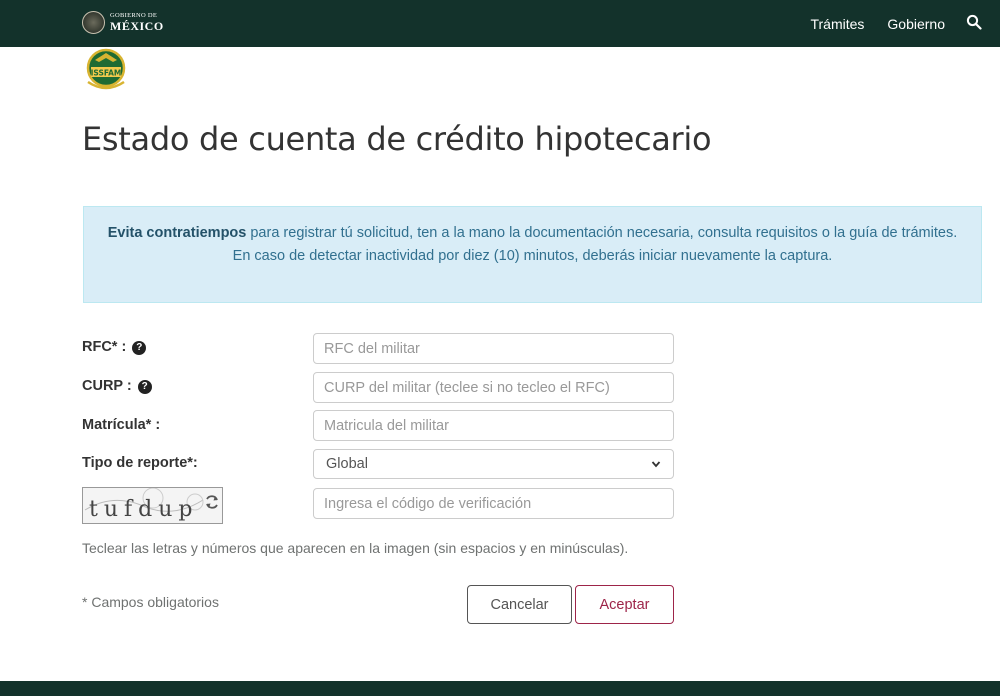 Image resolution: width=1000 pixels, height=696 pixels. I want to click on curp-input, so click(493, 387).